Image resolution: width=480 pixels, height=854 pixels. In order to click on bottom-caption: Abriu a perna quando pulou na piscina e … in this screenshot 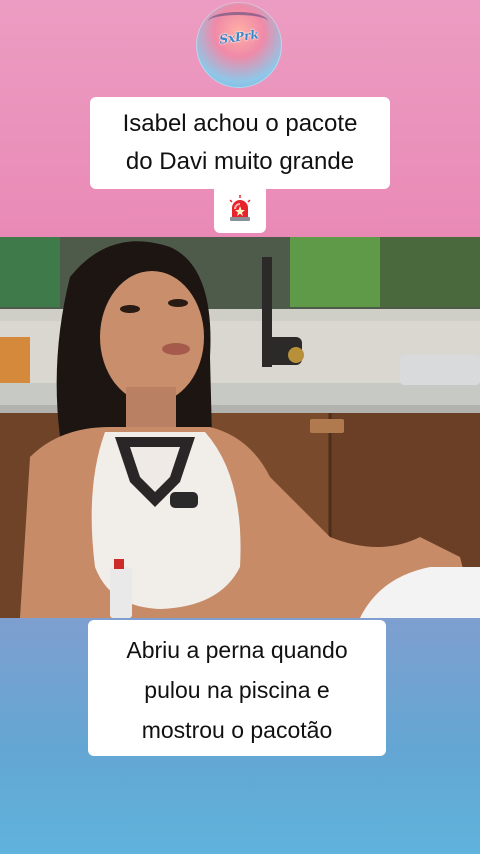, I will do `click(237, 688)`.